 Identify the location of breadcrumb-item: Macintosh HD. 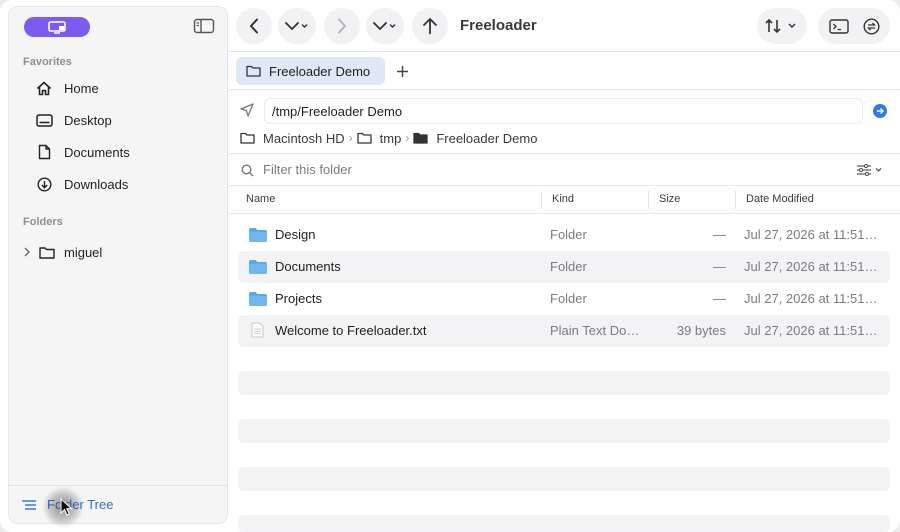
(304, 138).